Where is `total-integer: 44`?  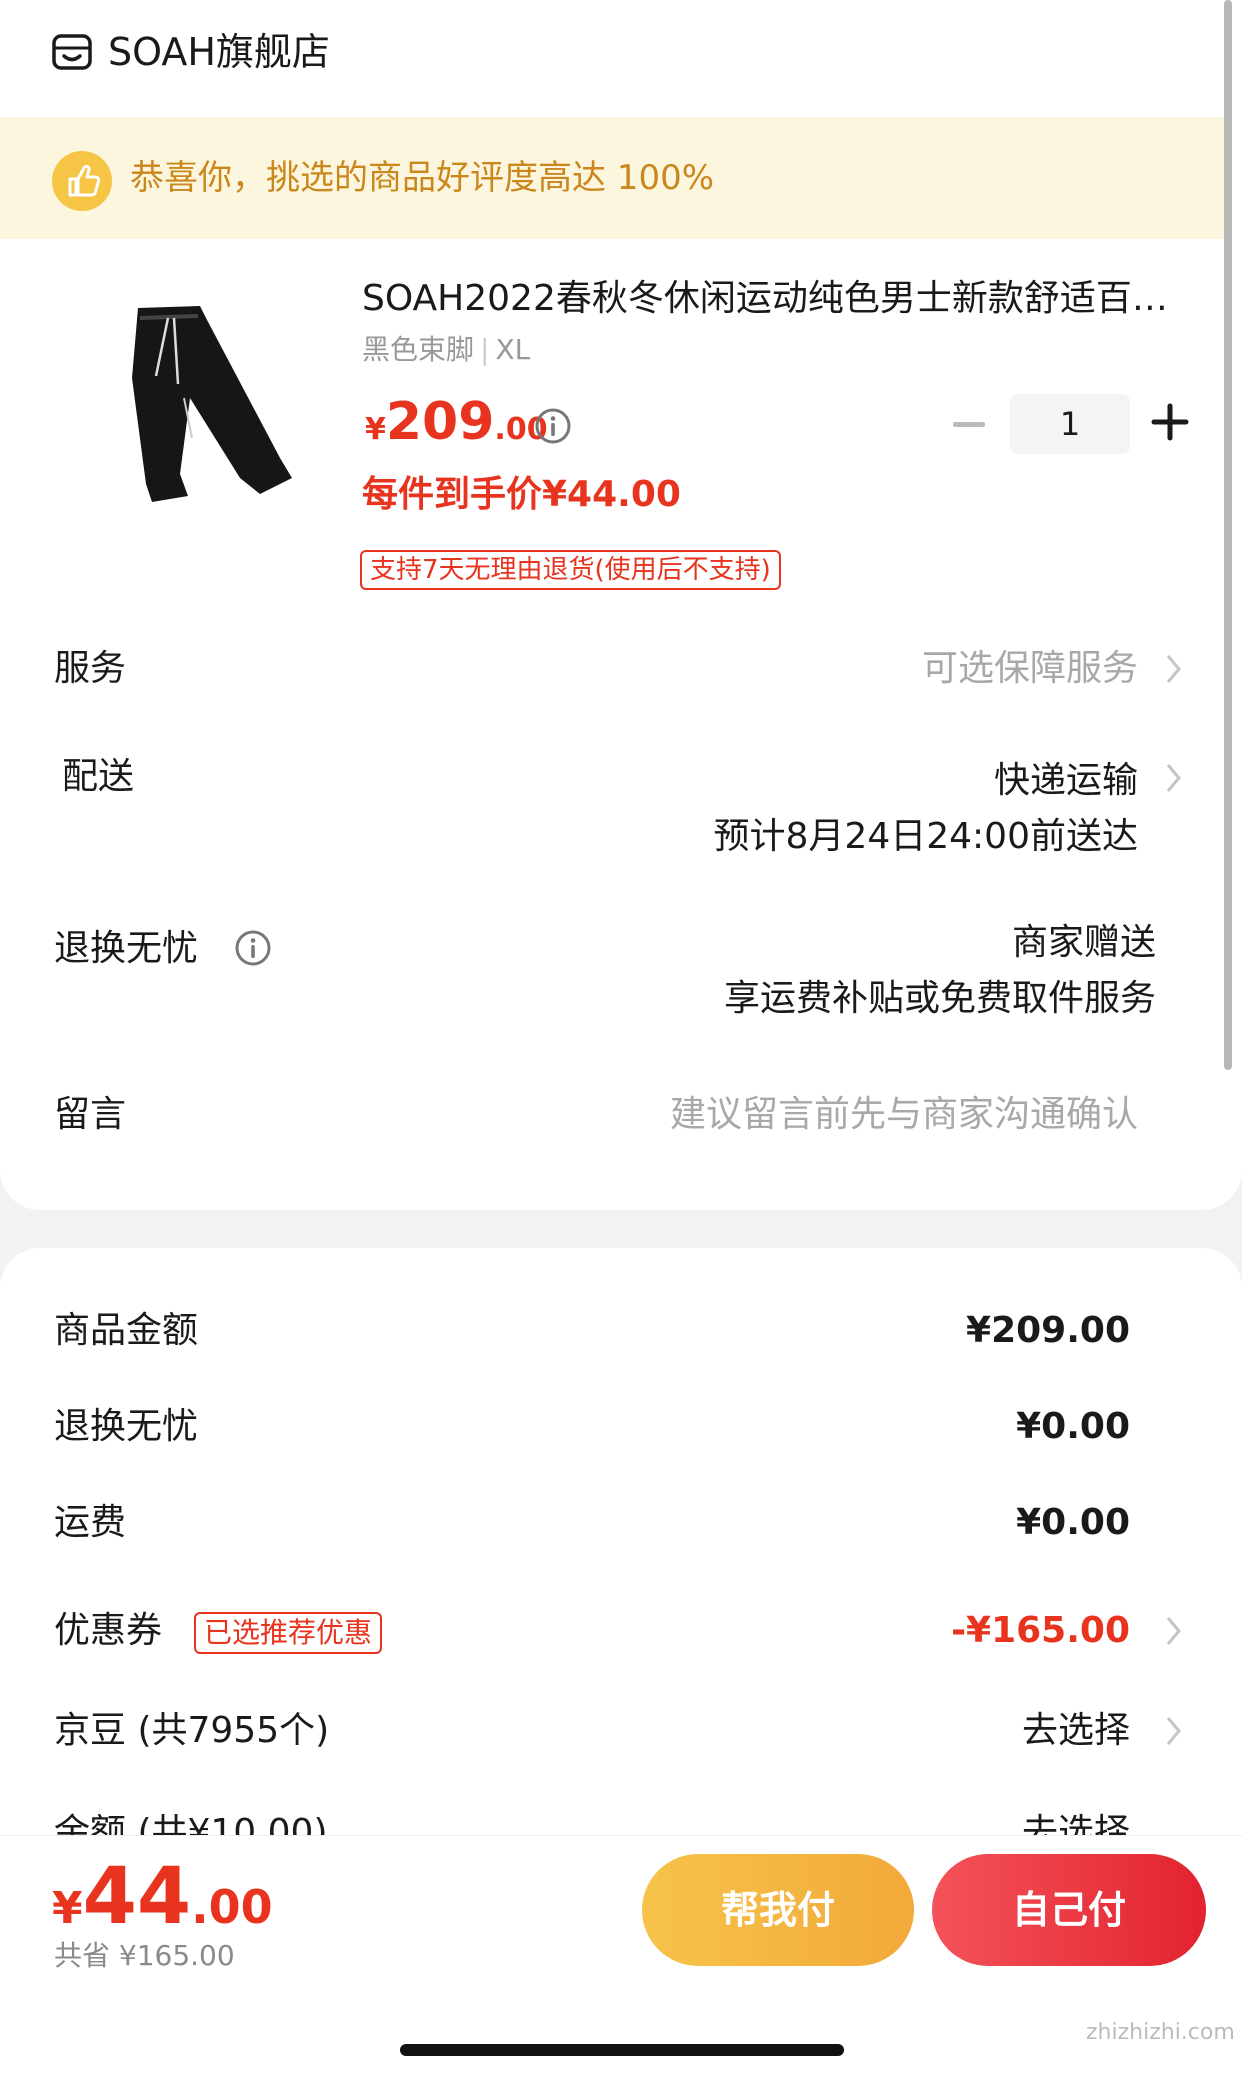 total-integer: 44 is located at coordinates (137, 1897).